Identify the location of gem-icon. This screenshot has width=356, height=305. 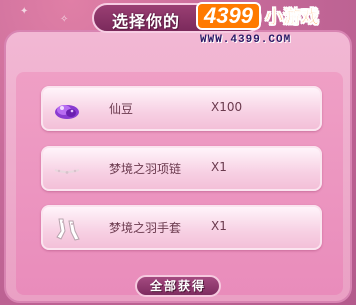
(67, 110).